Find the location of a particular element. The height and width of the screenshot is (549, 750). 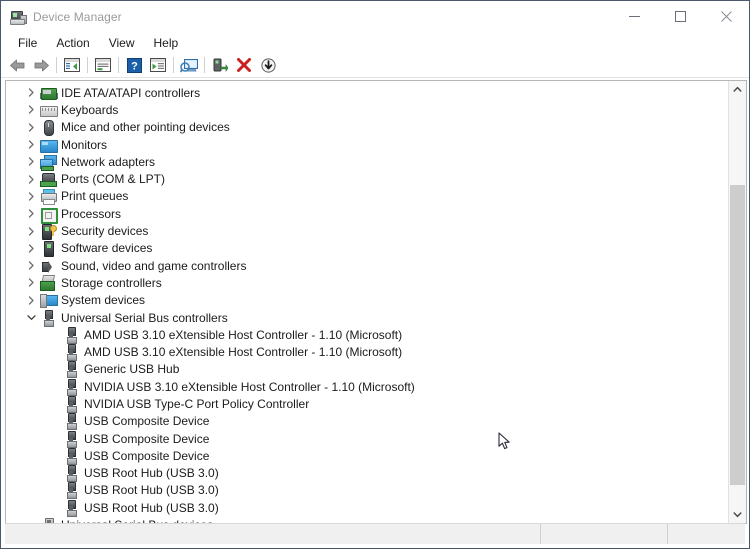

tree-node-label: Processors is located at coordinates (91, 213).